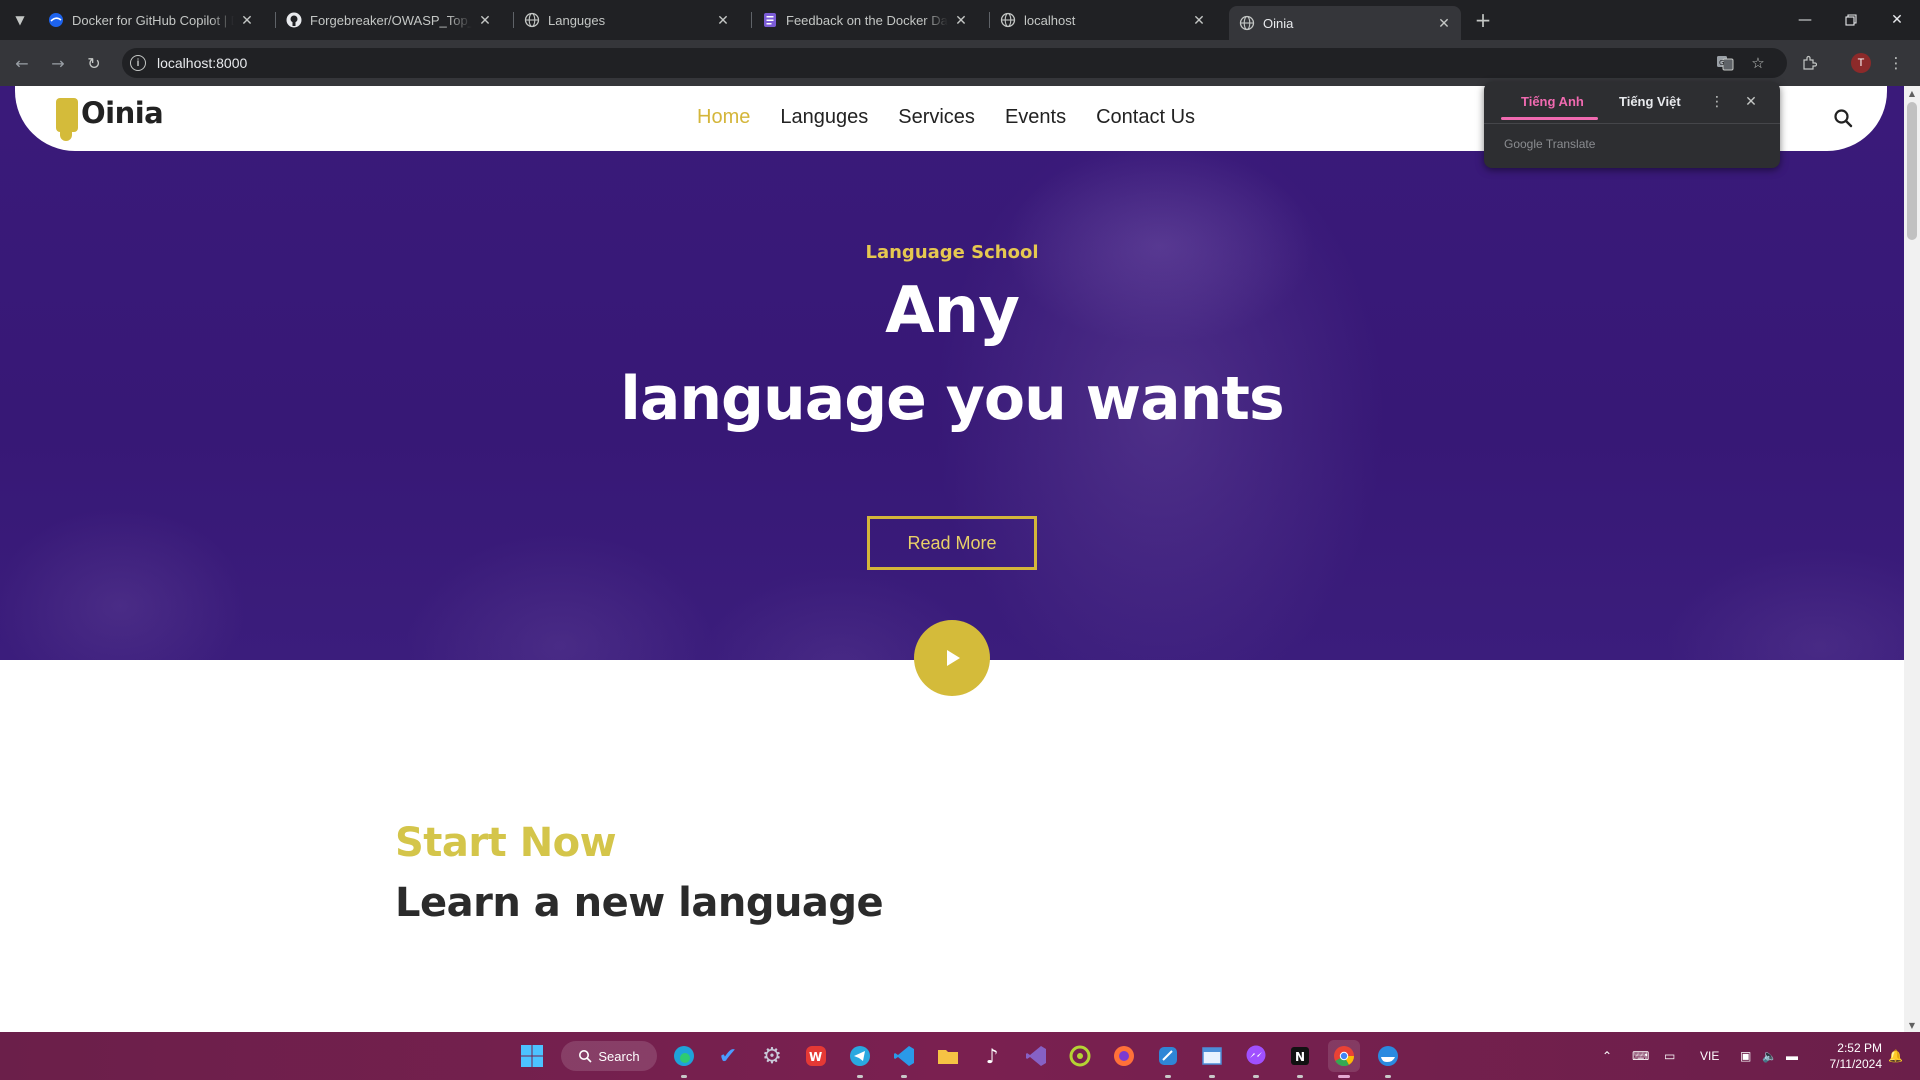  What do you see at coordinates (1912, 559) in the screenshot?
I see `page-scrollbar: ▲ ▼` at bounding box center [1912, 559].